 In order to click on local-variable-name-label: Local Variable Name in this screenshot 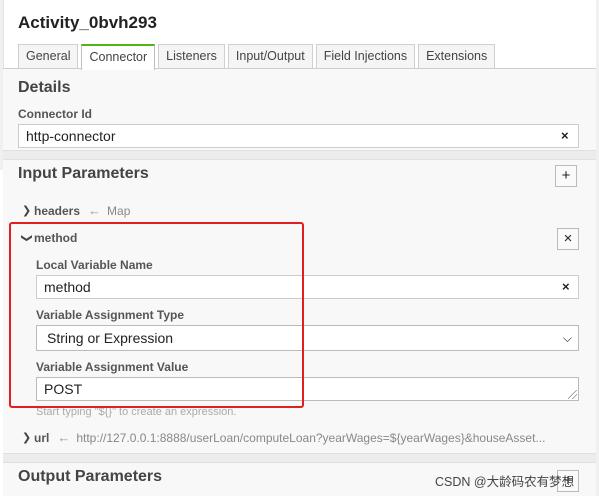, I will do `click(94, 265)`.